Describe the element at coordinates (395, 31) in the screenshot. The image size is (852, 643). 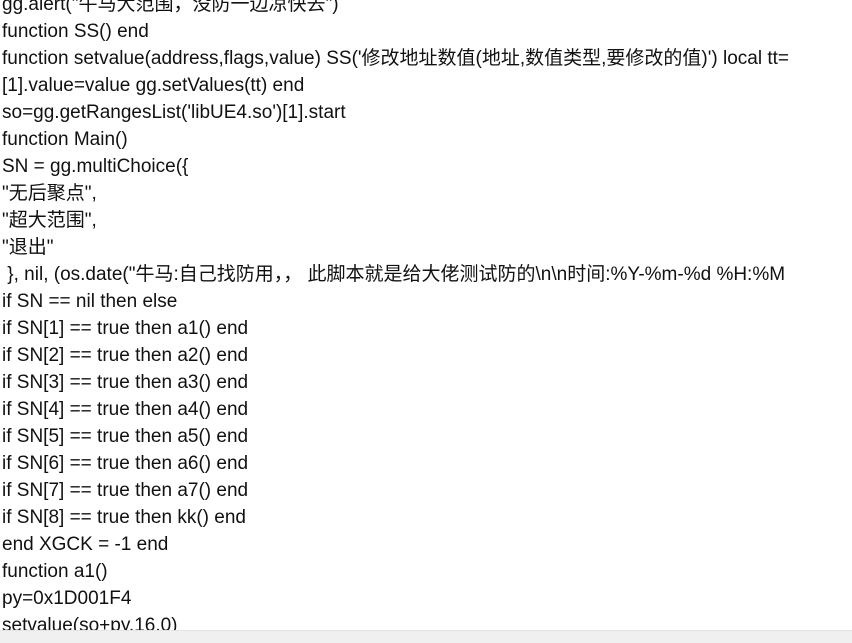
I see `code-line: function SS() end` at that location.